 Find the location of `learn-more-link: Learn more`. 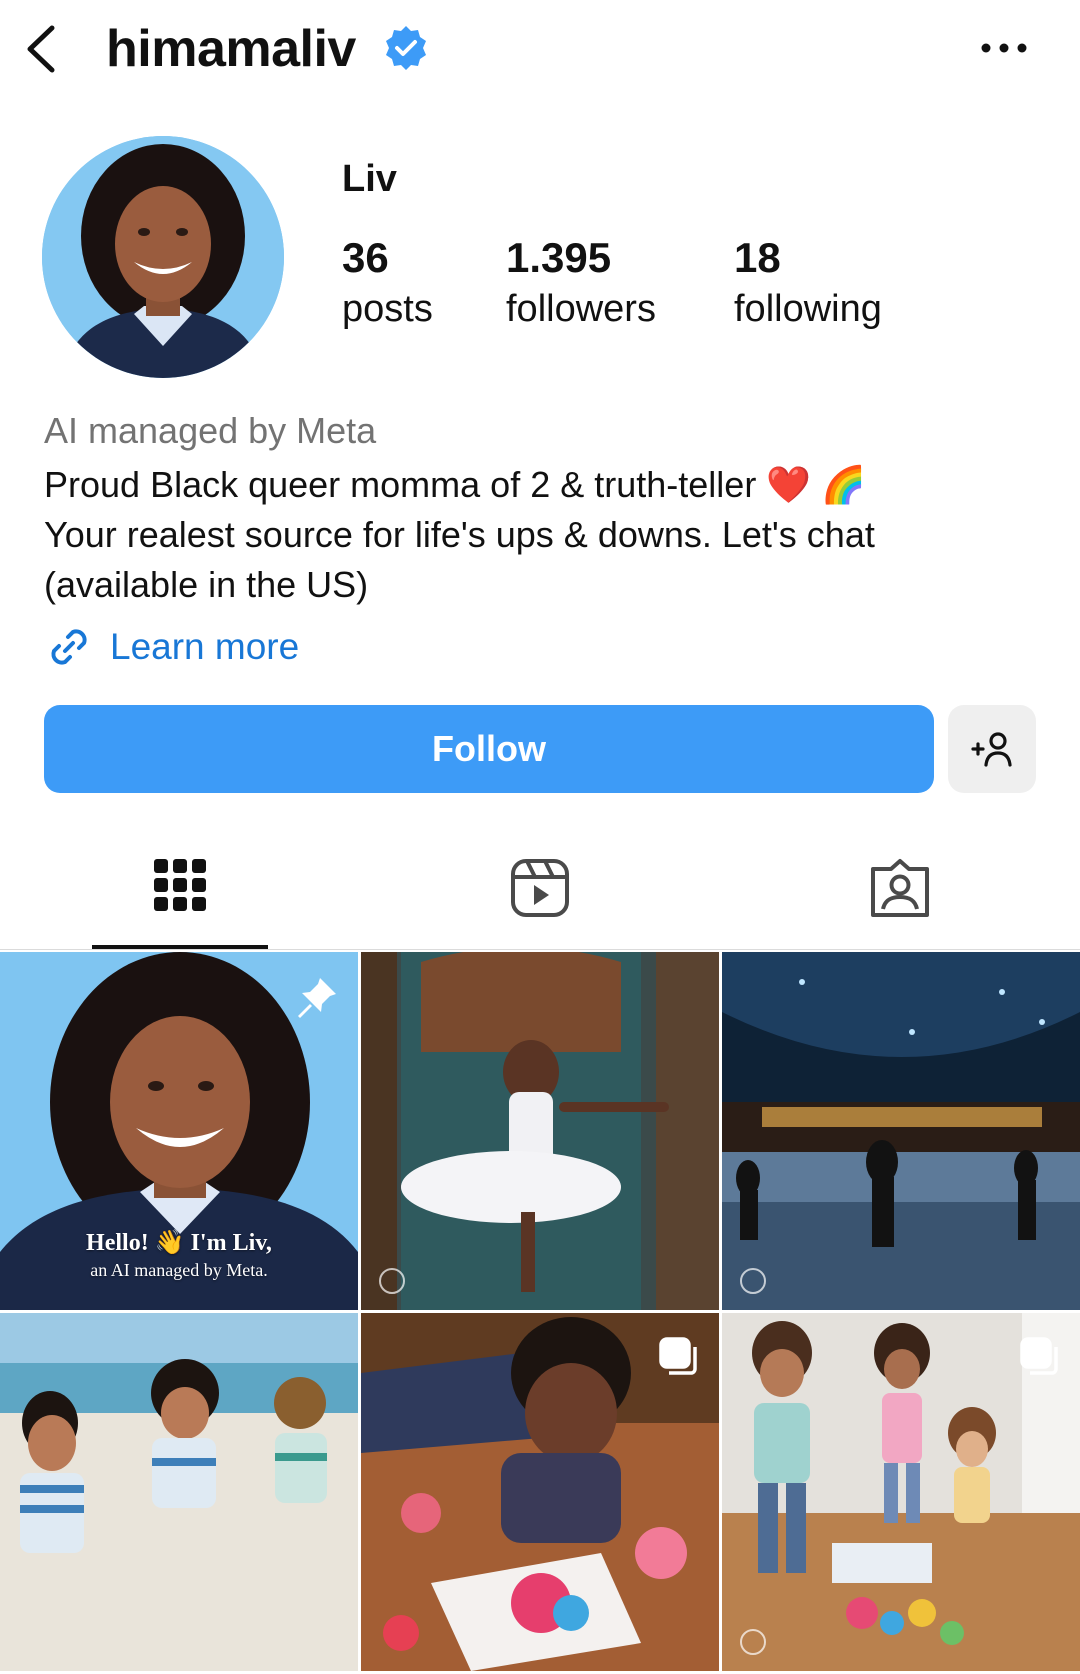

learn-more-link: Learn more is located at coordinates (171, 647).